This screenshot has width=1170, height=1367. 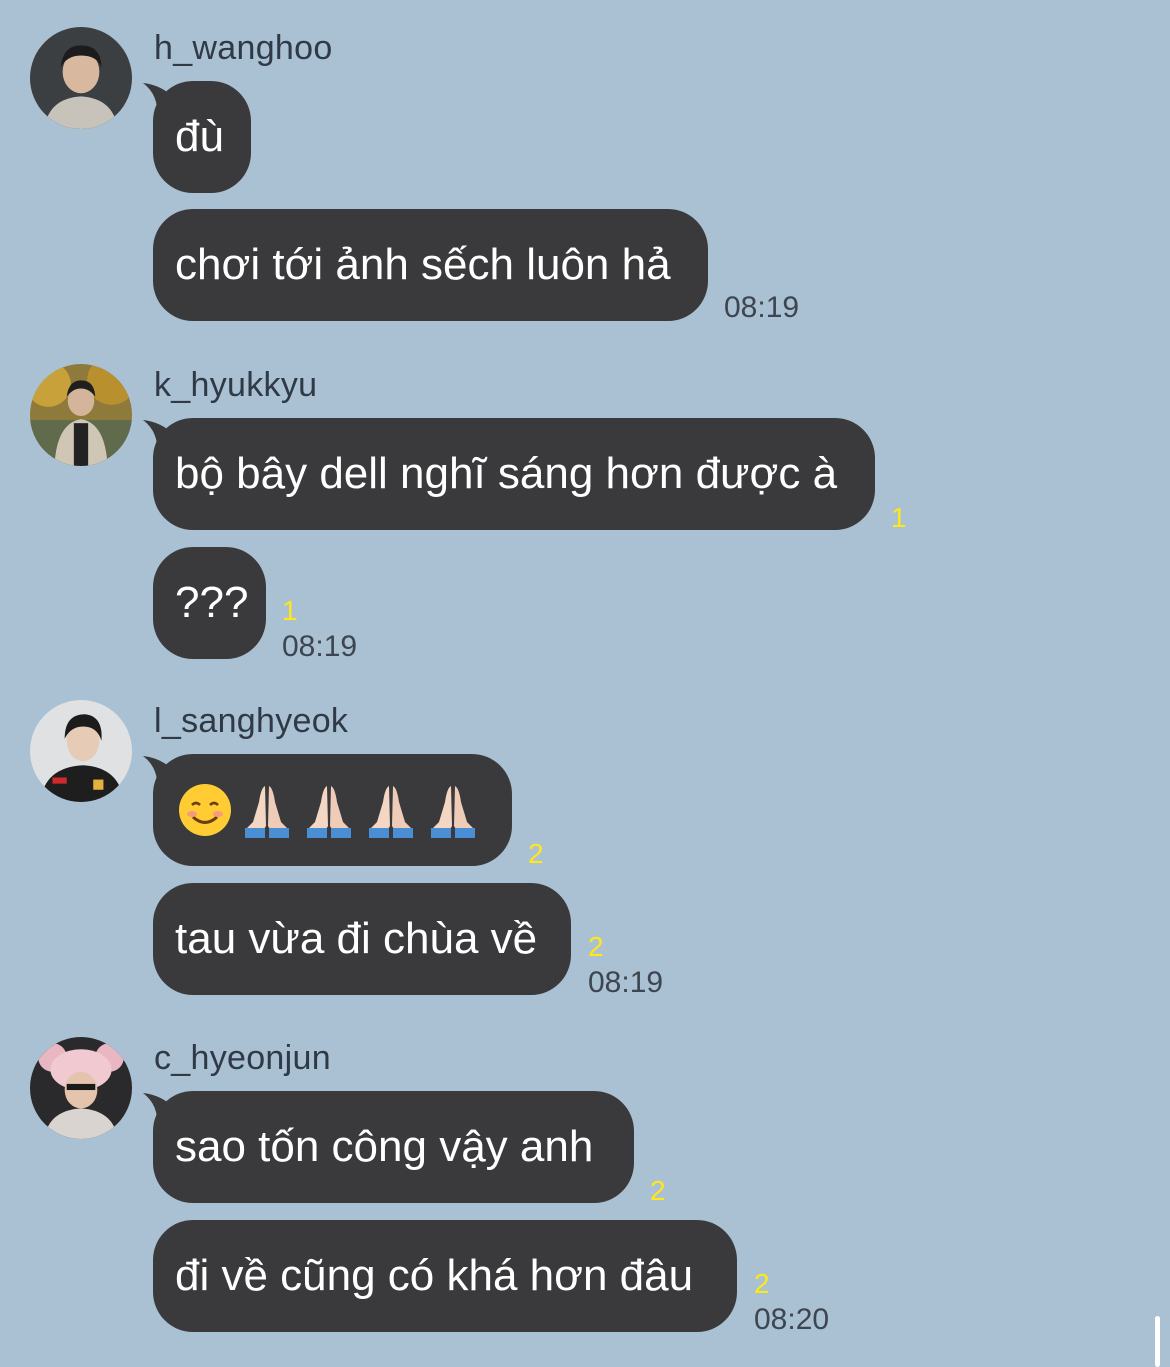 I want to click on message-bubble: ???, so click(x=209, y=603).